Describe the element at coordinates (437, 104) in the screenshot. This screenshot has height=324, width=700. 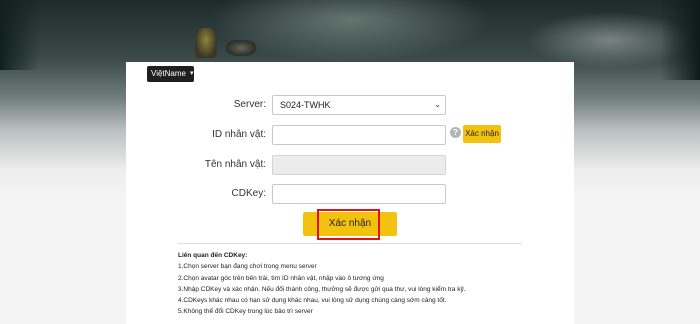
I see `chevron-down-icon: ⌄` at that location.